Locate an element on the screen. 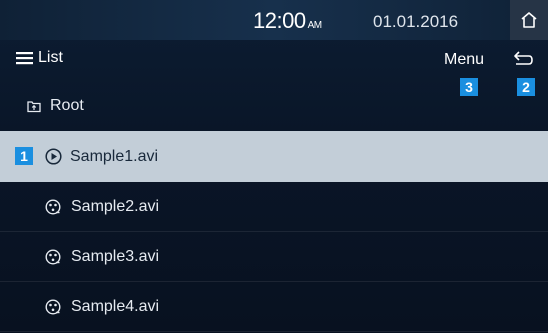 The height and width of the screenshot is (333, 548). toolbar: List Menu is located at coordinates (274, 60).